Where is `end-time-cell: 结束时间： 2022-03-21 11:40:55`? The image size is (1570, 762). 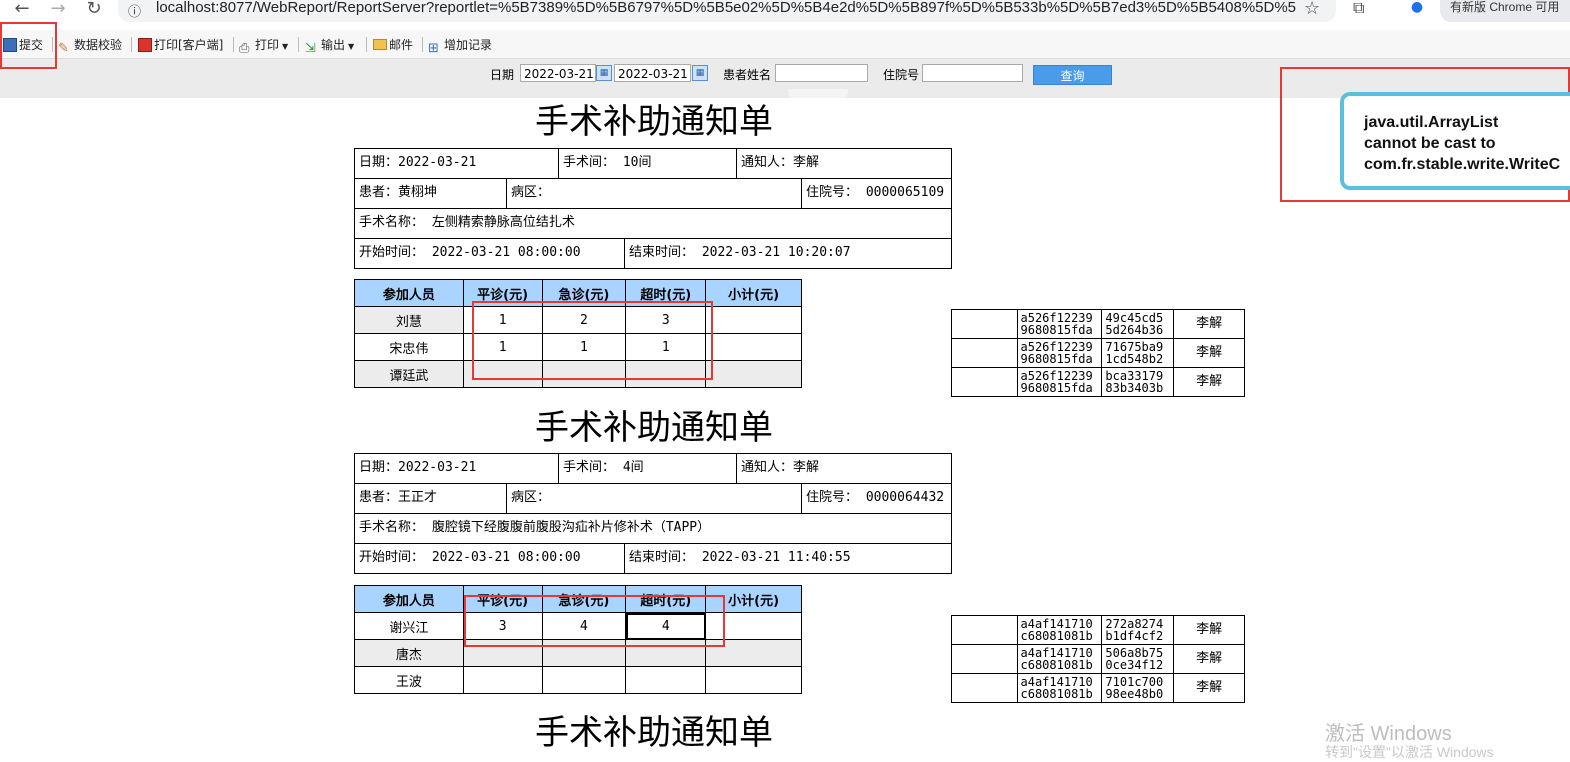 end-time-cell: 结束时间： 2022-03-21 11:40:55 is located at coordinates (740, 557).